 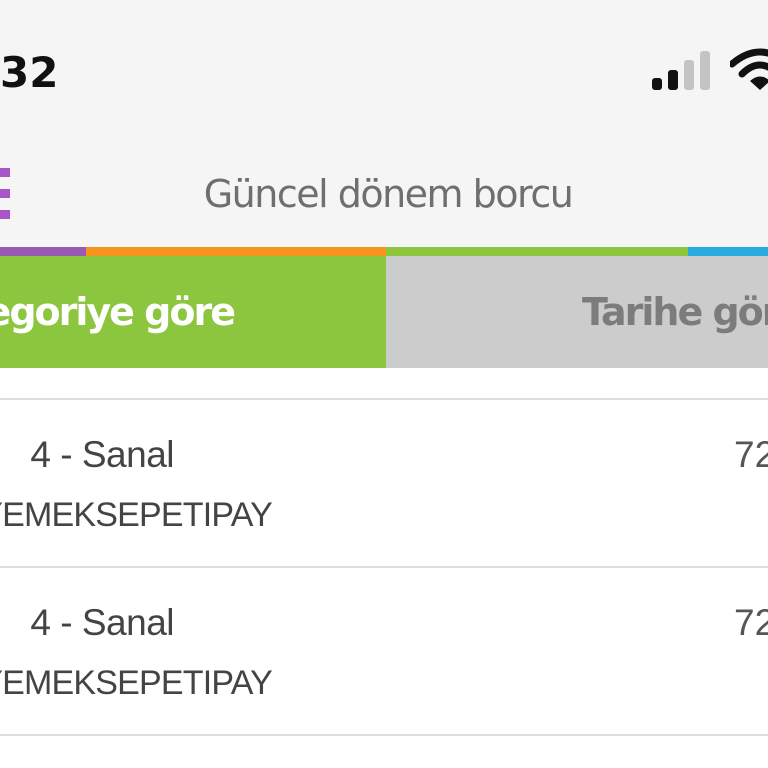 What do you see at coordinates (681, 70) in the screenshot?
I see `cellular-signal-icon` at bounding box center [681, 70].